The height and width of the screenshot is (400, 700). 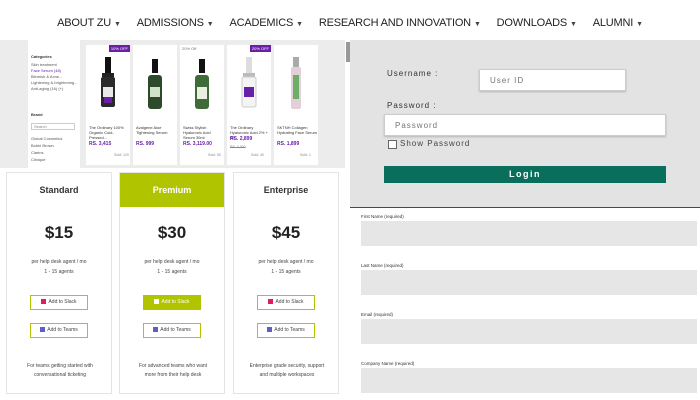 I want to click on product-price: RS. 3,119.00, so click(x=197, y=144).